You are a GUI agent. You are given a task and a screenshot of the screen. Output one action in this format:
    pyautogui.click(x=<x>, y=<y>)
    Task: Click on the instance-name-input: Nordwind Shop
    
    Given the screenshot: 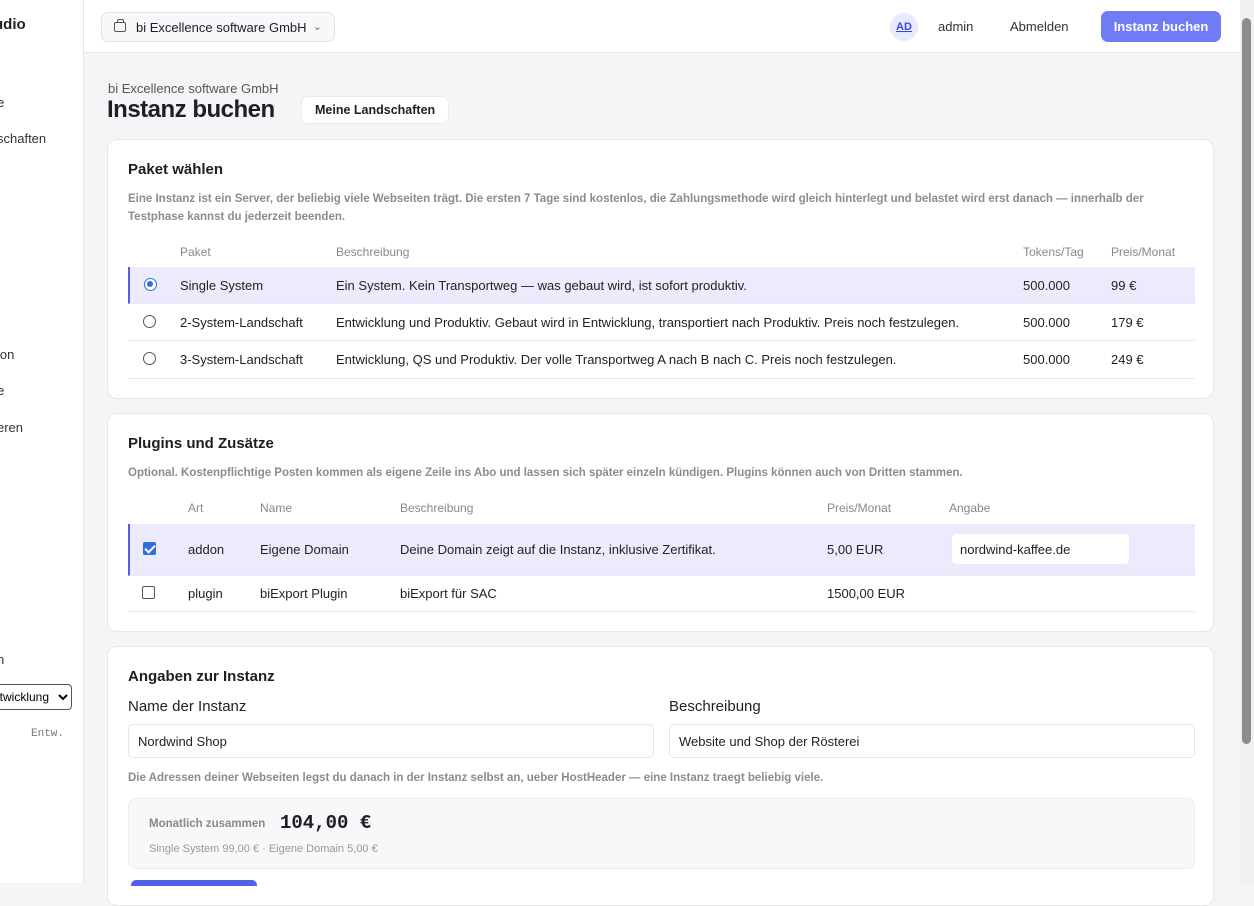 What is the action you would take?
    pyautogui.click(x=391, y=741)
    